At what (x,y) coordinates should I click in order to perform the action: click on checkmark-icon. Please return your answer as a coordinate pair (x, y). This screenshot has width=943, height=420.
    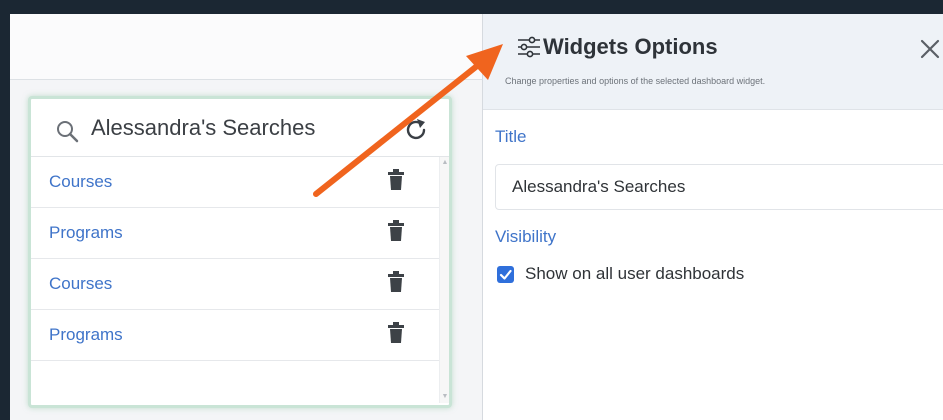
    Looking at the image, I should click on (505, 274).